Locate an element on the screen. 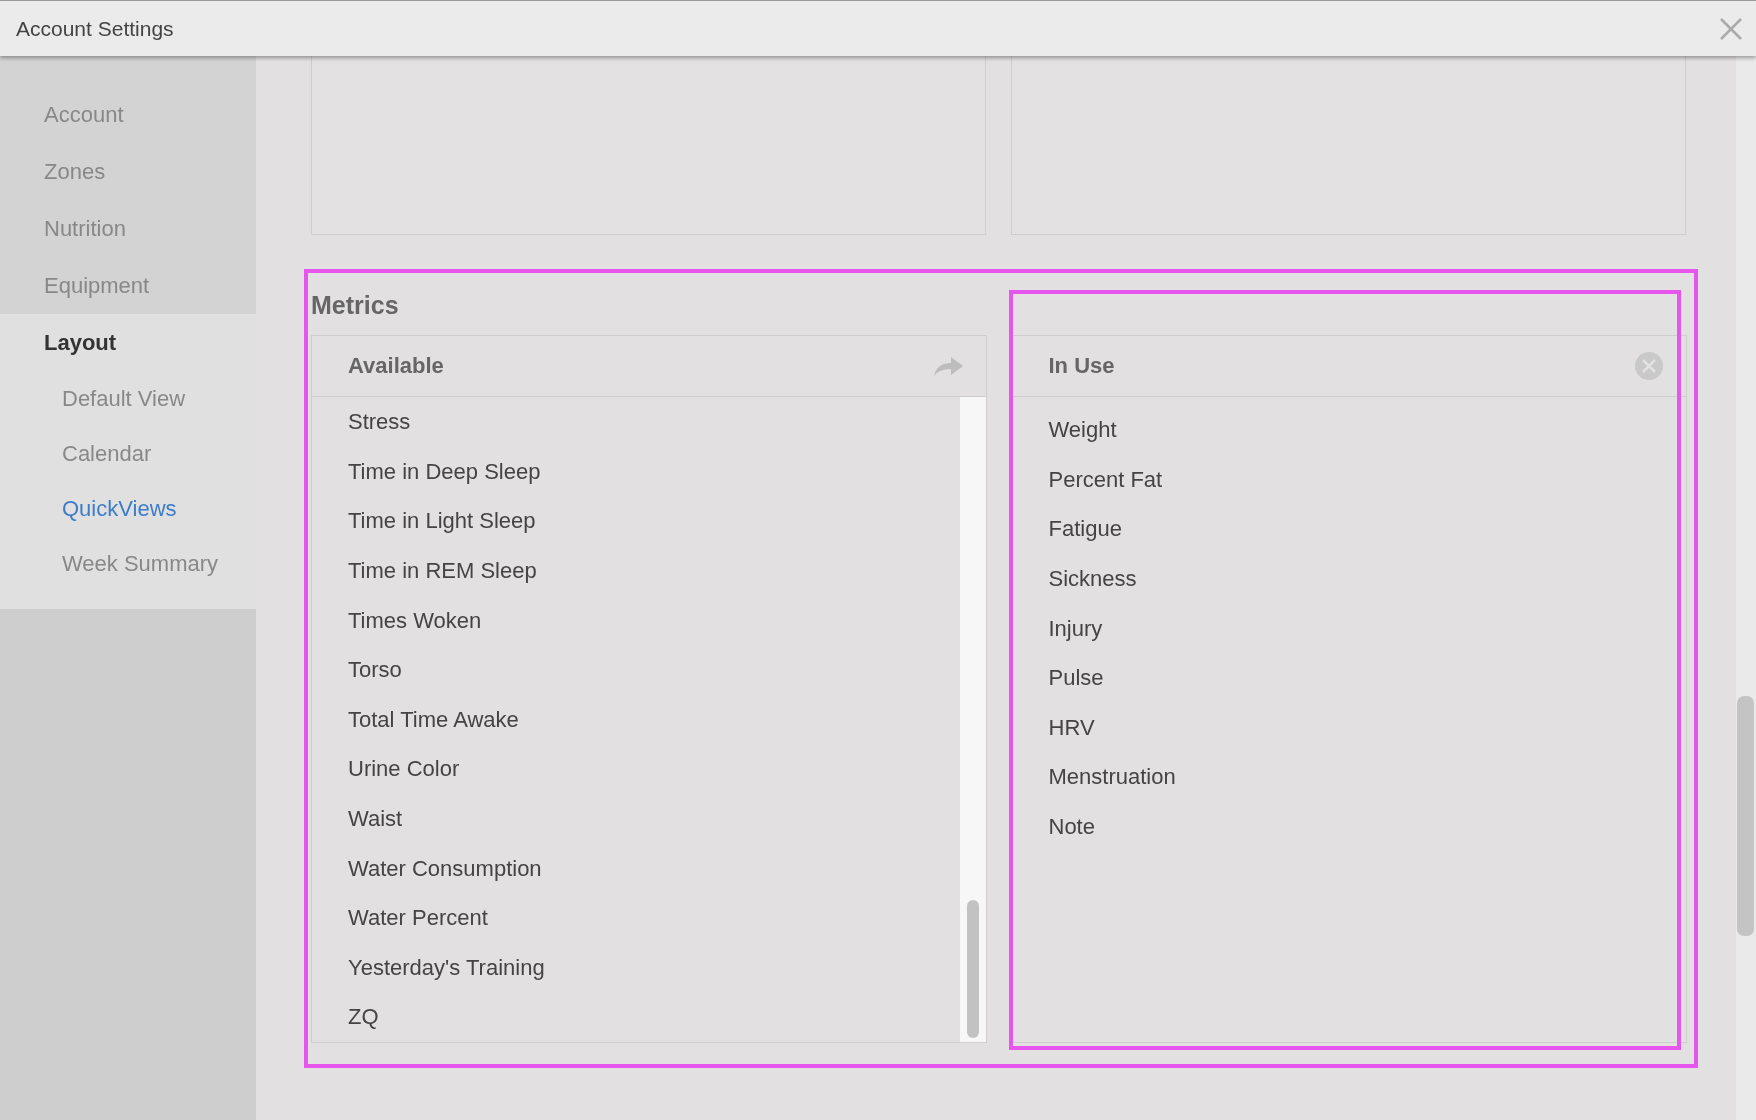  list-item: Percent Fat is located at coordinates (1349, 479).